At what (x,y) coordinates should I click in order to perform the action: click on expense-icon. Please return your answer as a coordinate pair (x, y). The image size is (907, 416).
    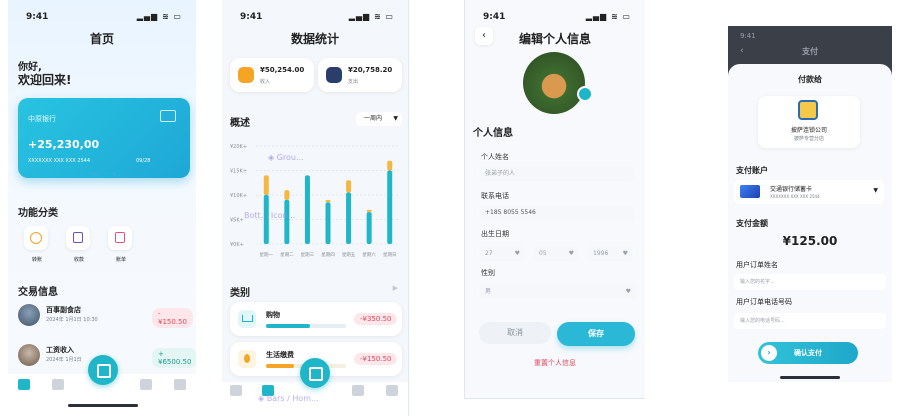
    Looking at the image, I should click on (334, 75).